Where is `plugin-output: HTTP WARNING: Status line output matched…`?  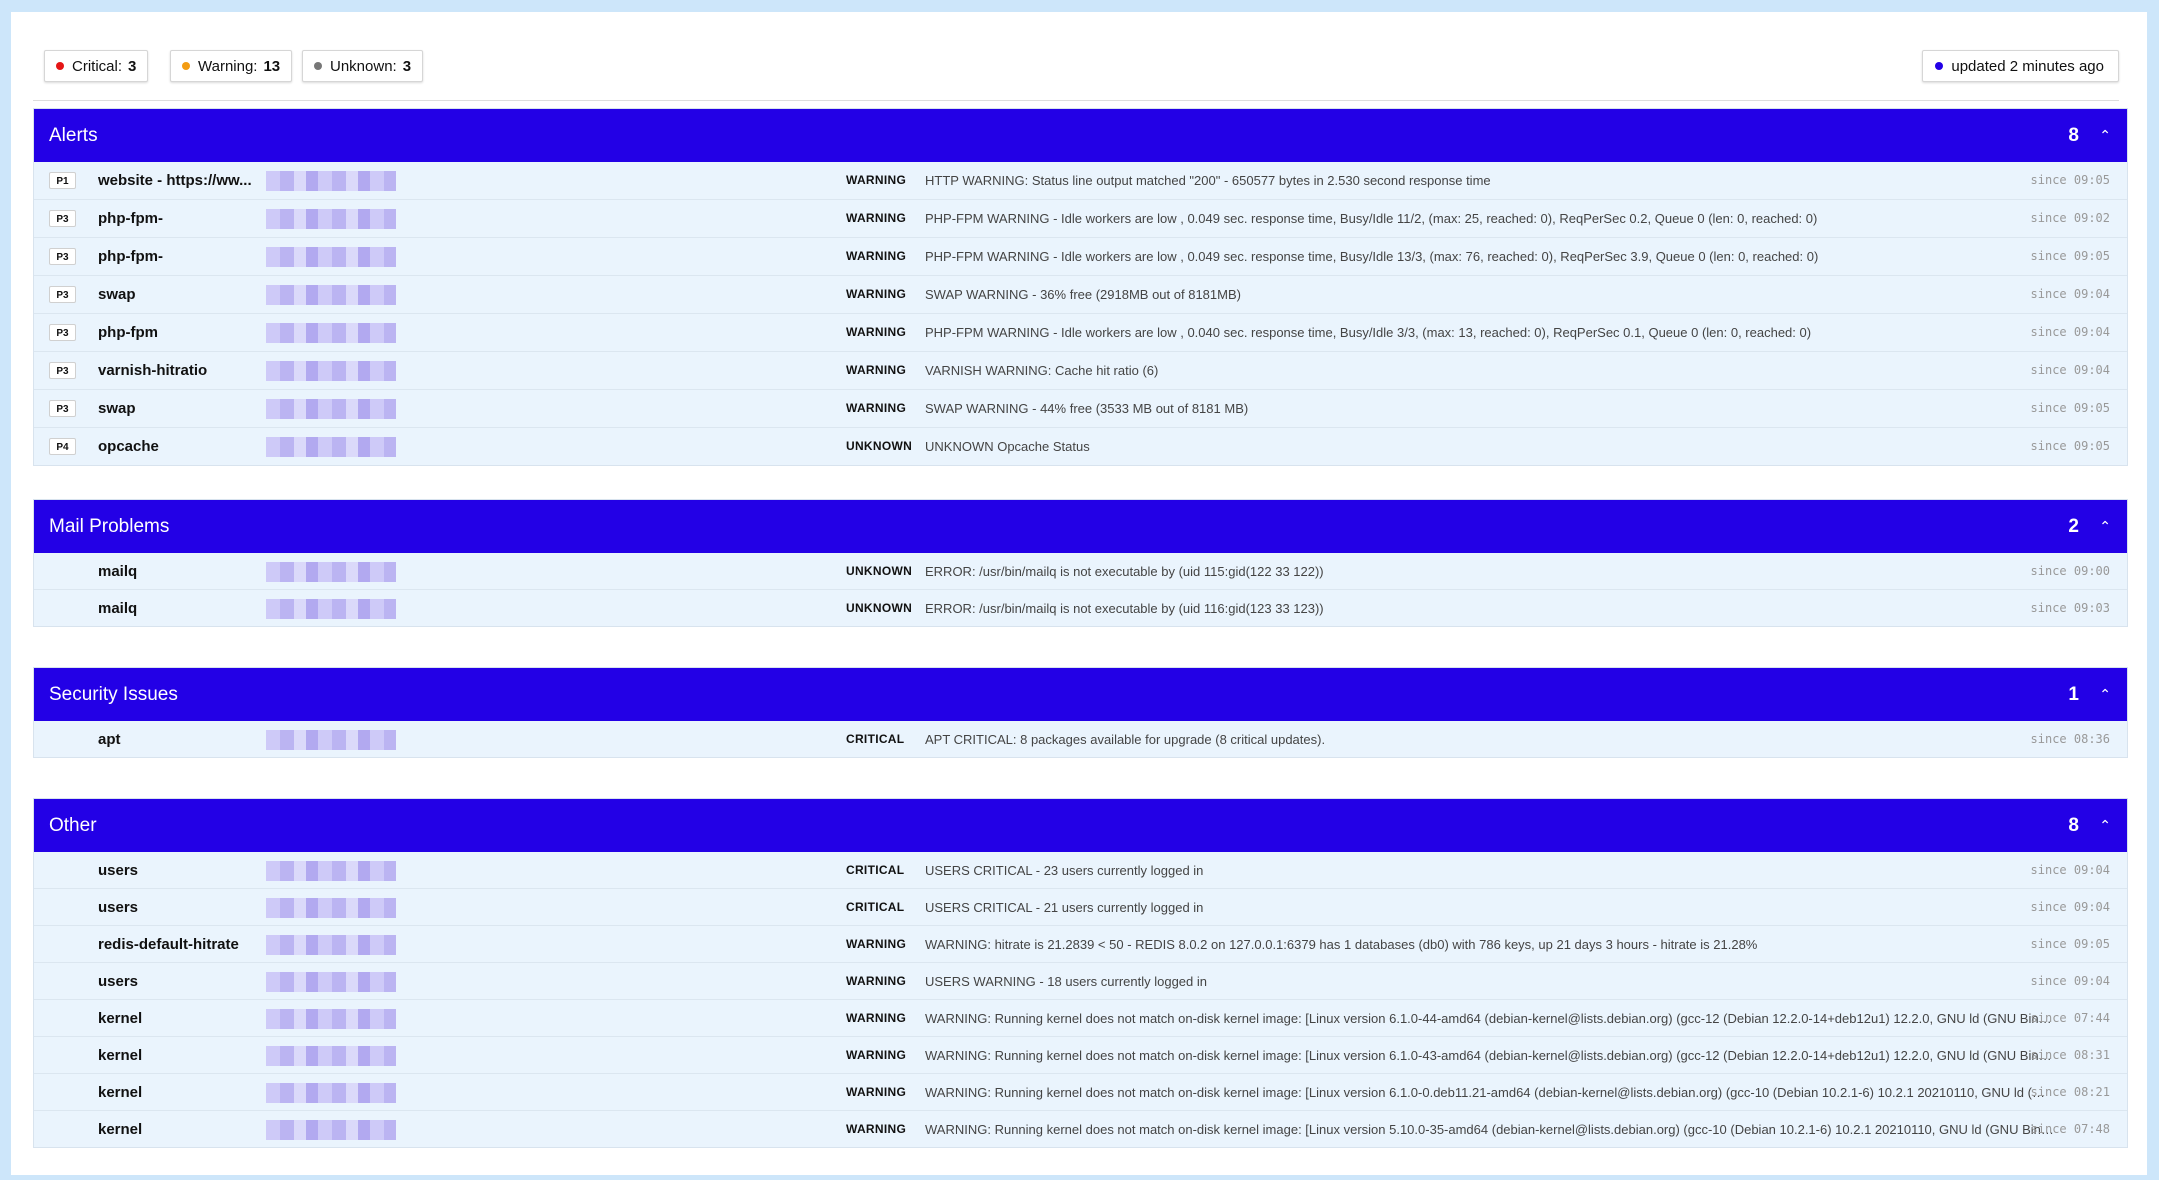 plugin-output: HTTP WARNING: Status line output matched… is located at coordinates (1208, 180).